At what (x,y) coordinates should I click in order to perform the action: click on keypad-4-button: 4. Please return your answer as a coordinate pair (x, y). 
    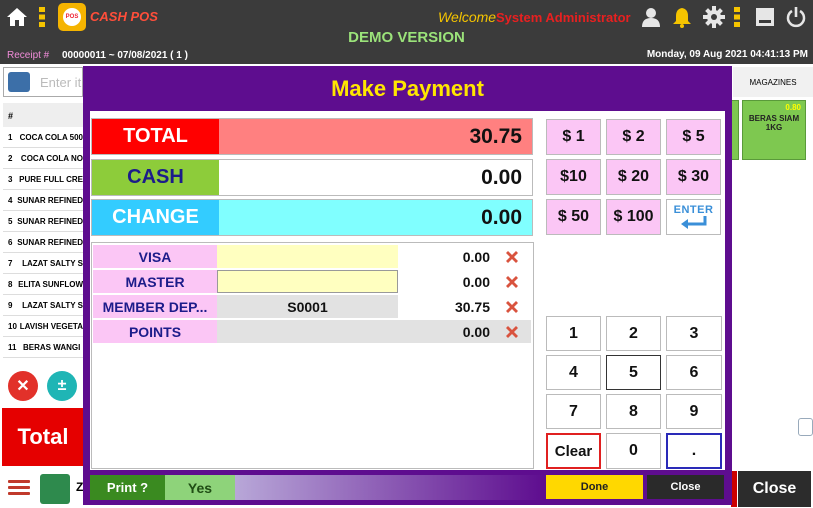
    Looking at the image, I should click on (573, 372).